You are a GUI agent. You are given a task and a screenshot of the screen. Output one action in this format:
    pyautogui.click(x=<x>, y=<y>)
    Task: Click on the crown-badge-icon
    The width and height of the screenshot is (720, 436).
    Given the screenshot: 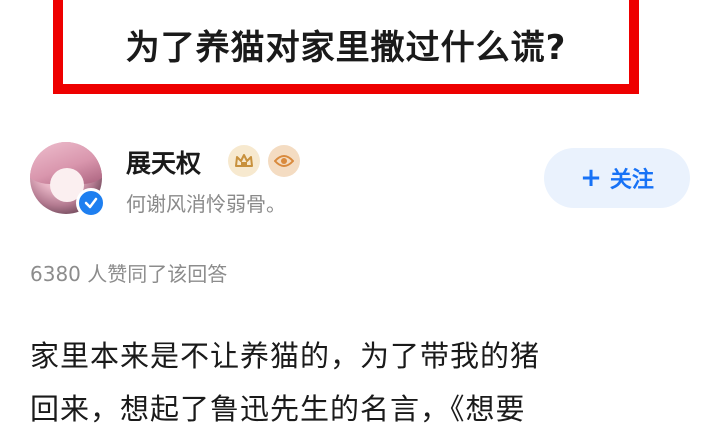 What is the action you would take?
    pyautogui.click(x=244, y=161)
    